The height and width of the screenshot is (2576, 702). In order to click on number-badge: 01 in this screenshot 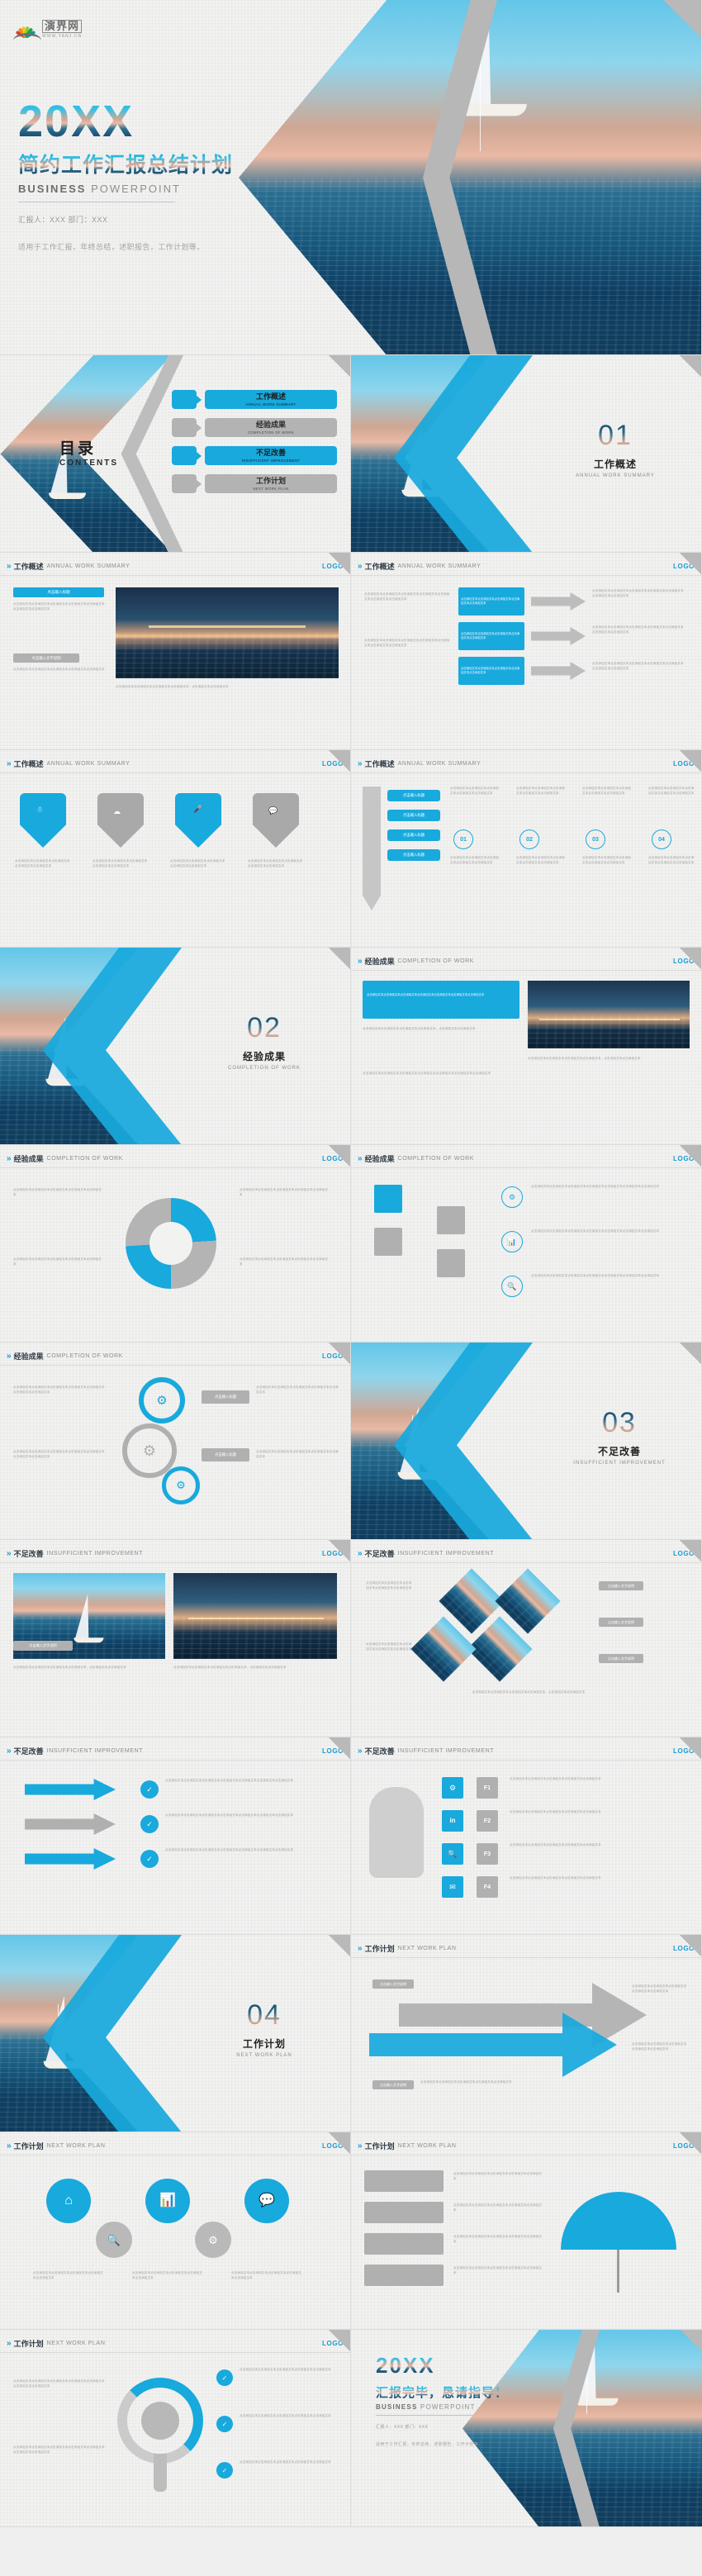, I will do `click(463, 839)`.